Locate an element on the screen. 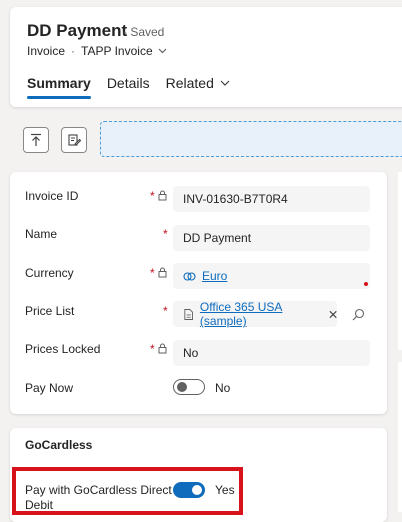 The image size is (402, 522). tab-list: Summary Details Related is located at coordinates (136, 87).